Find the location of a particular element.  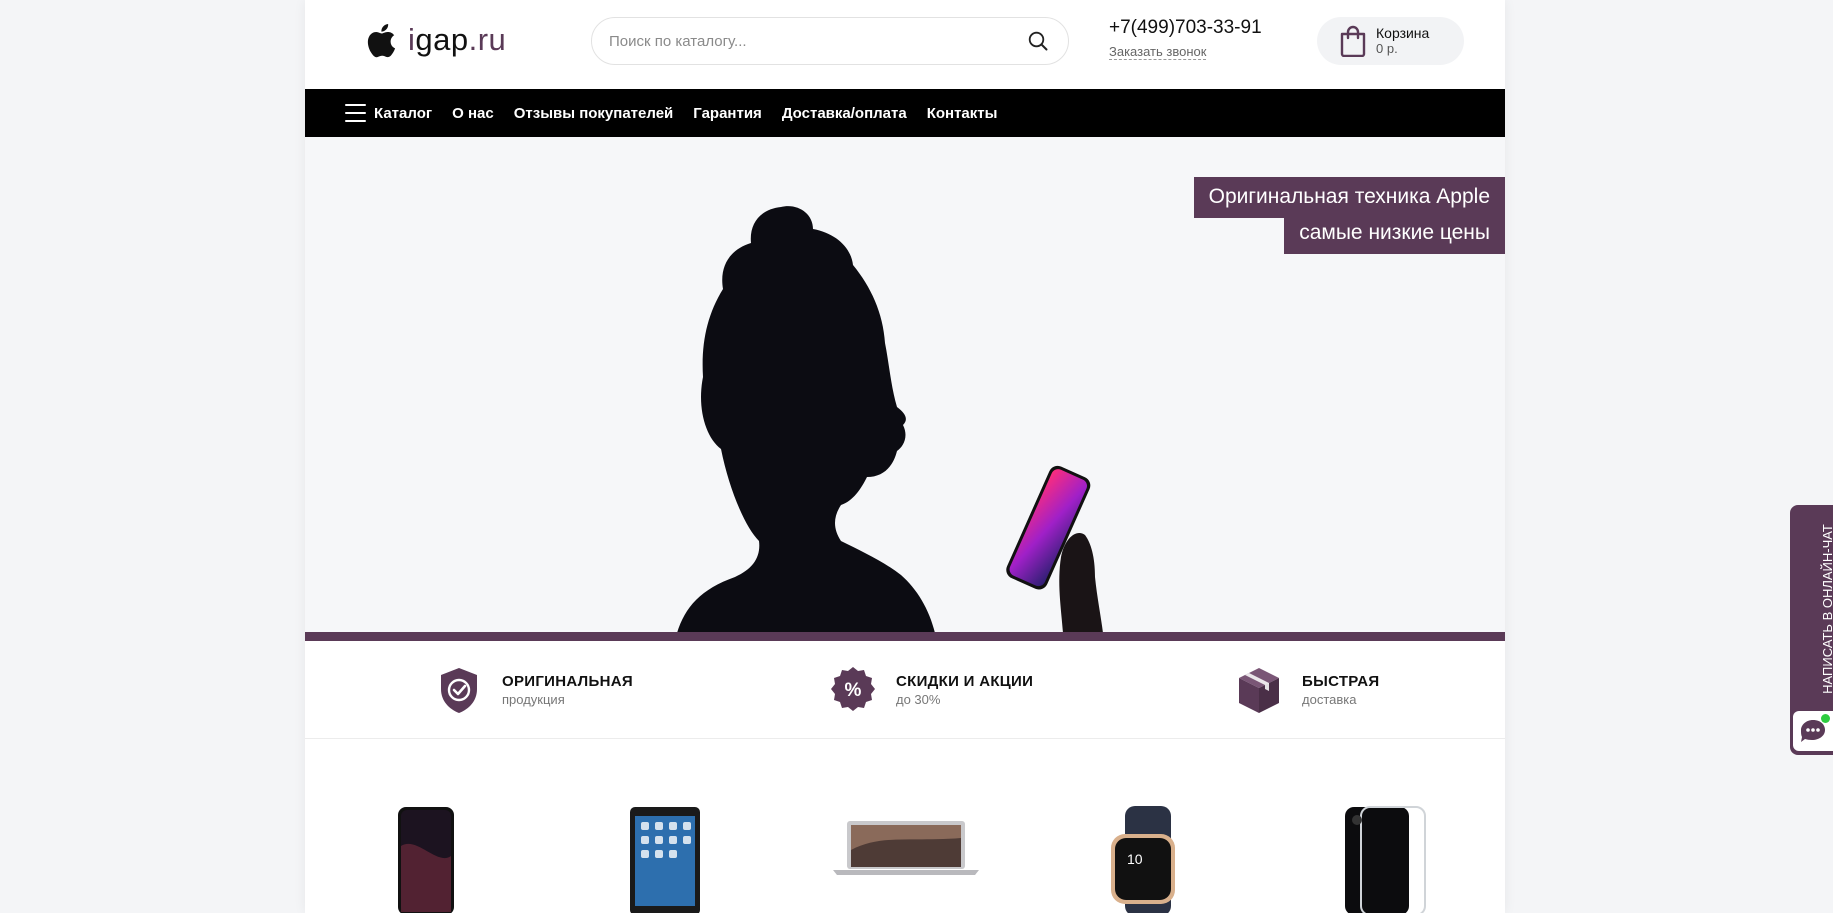

ipad-mini-image is located at coordinates (665, 860).